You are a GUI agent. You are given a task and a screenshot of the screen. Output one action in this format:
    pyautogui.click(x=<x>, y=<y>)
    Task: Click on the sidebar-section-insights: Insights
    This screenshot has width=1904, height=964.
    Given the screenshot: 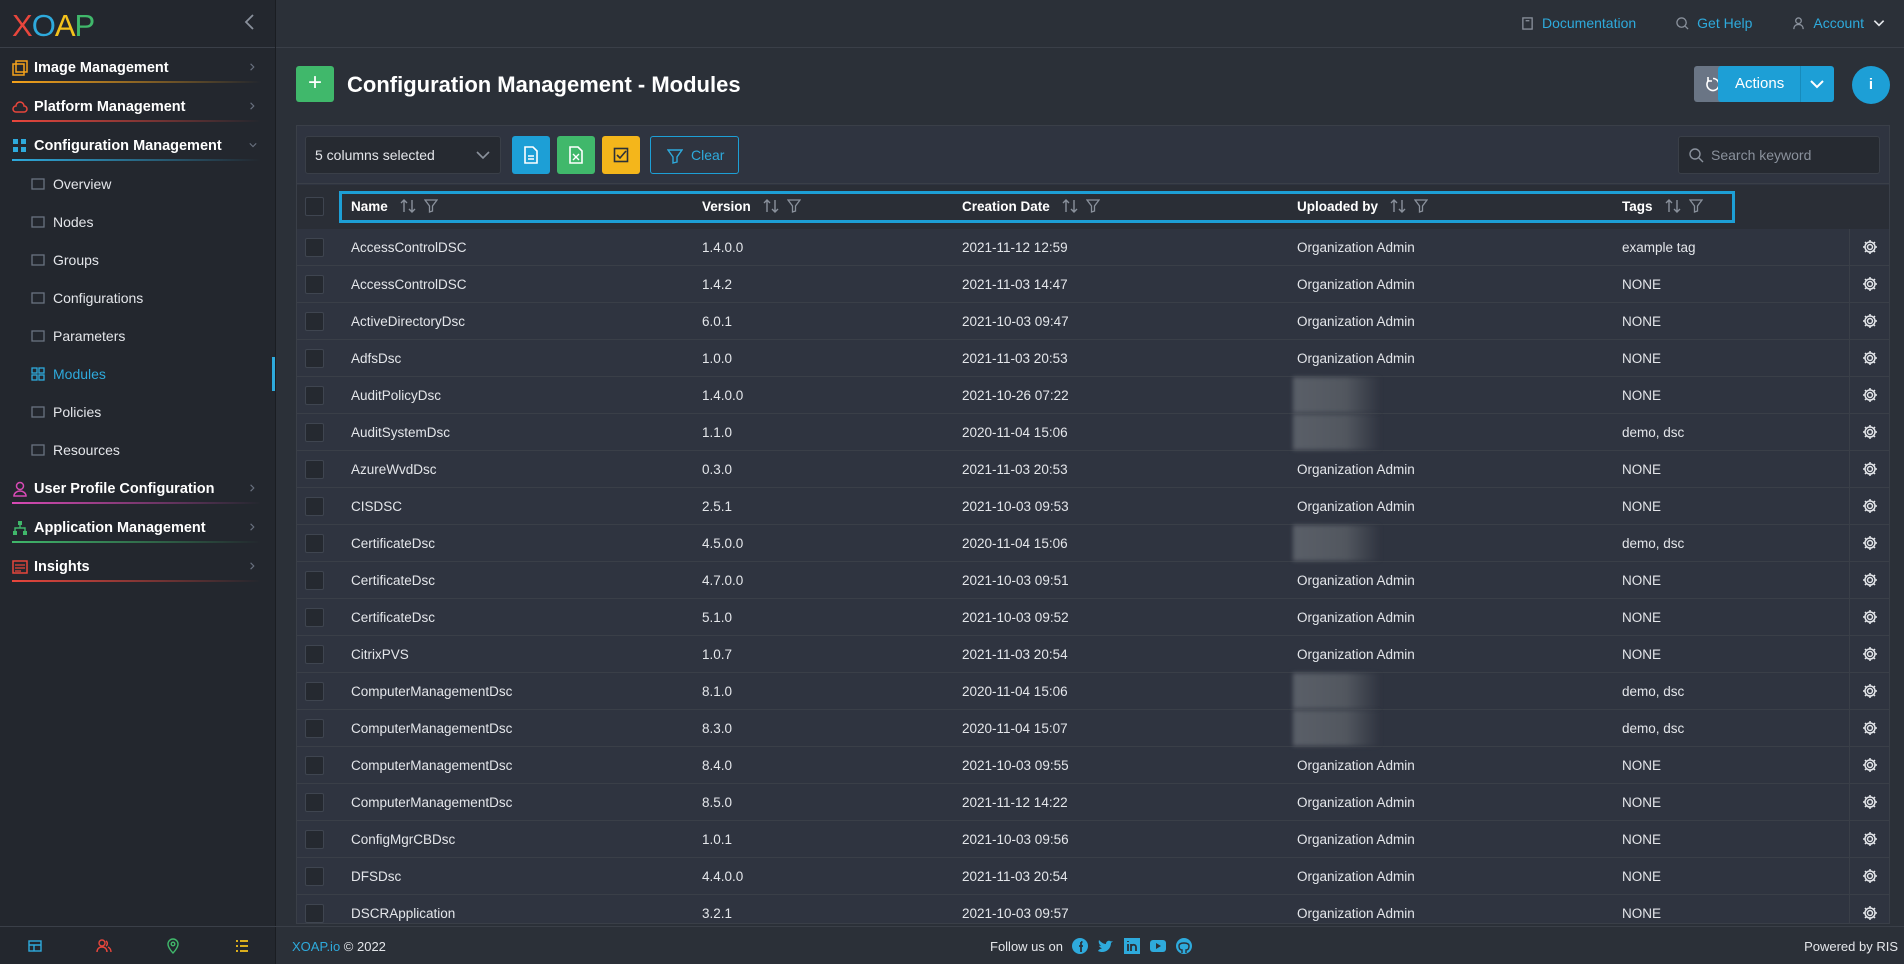 What is the action you would take?
    pyautogui.click(x=137, y=566)
    